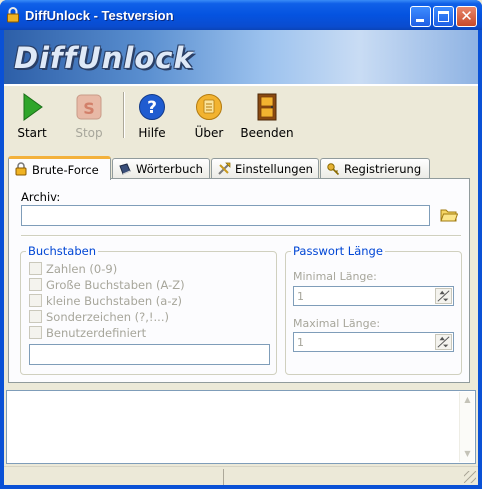 The height and width of the screenshot is (489, 482). What do you see at coordinates (449, 215) in the screenshot?
I see `folder-open-icon` at bounding box center [449, 215].